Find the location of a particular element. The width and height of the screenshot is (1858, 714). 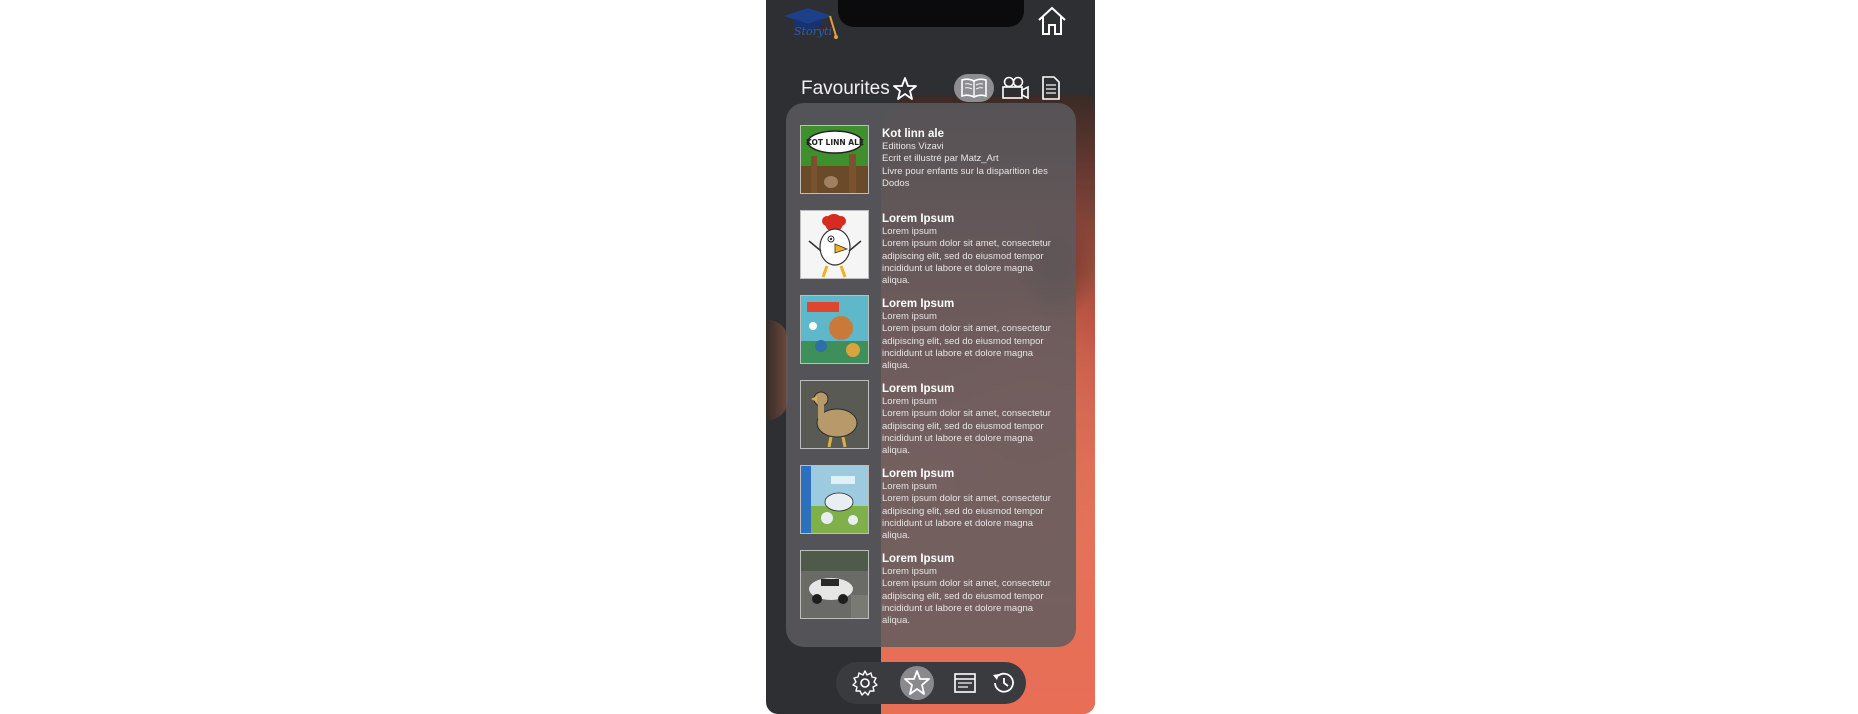

background-hand is located at coordinates (777, 370).